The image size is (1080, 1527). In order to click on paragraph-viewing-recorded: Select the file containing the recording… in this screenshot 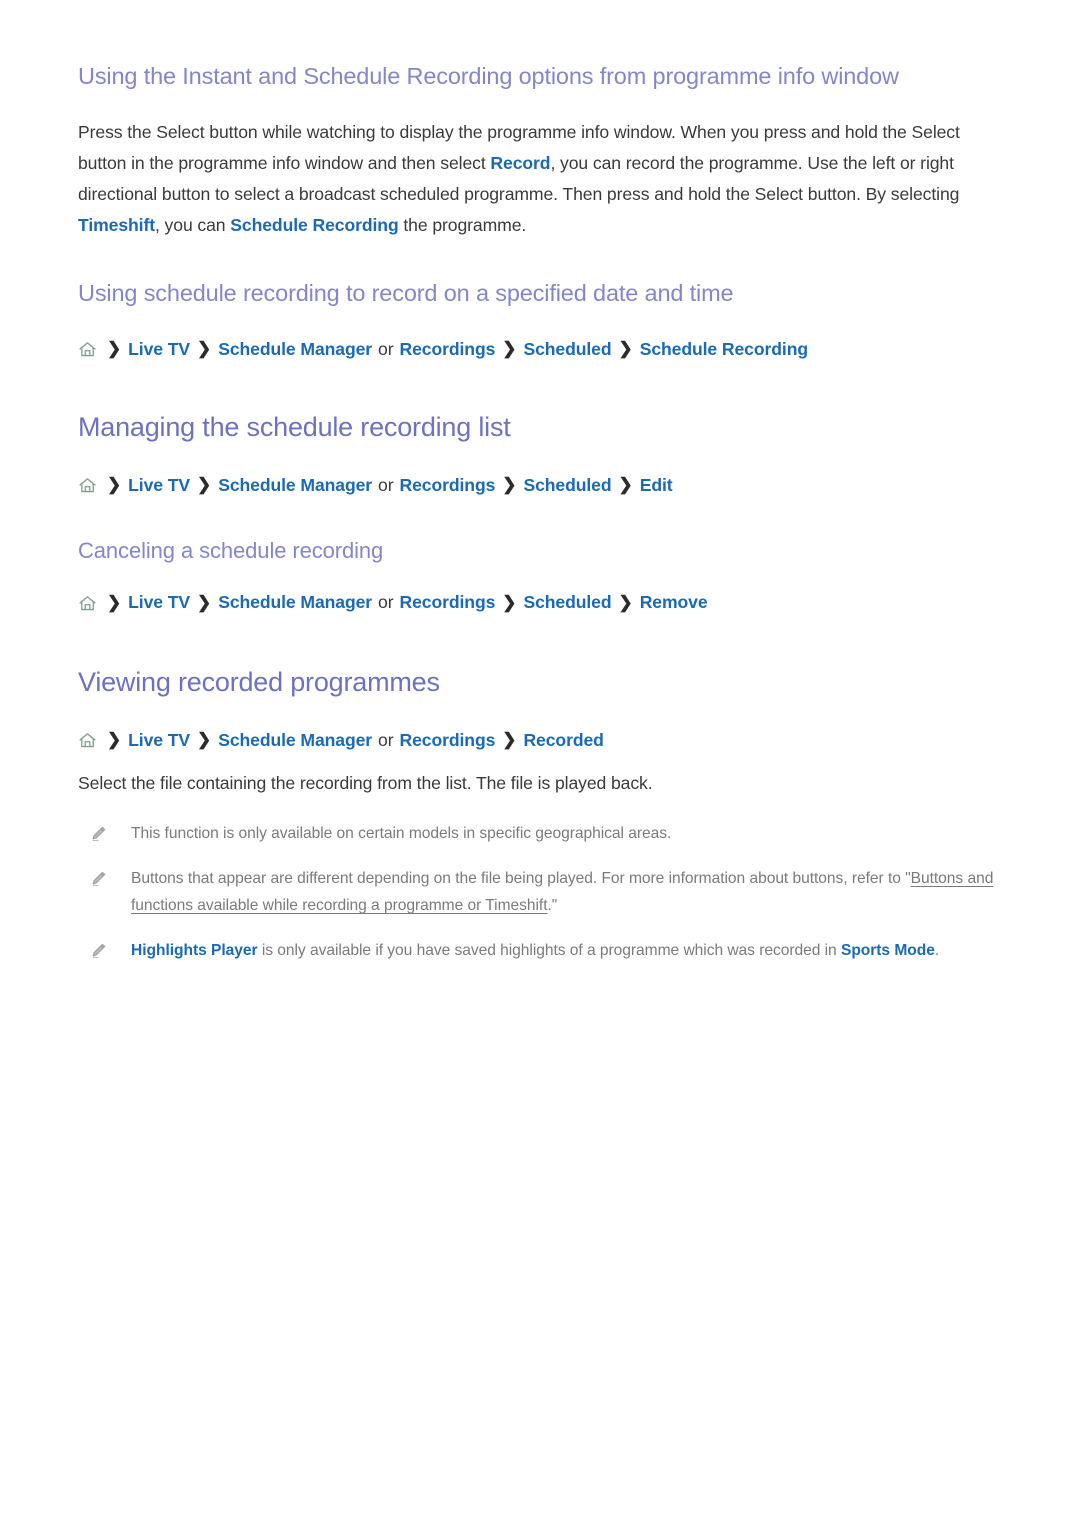, I will do `click(365, 782)`.